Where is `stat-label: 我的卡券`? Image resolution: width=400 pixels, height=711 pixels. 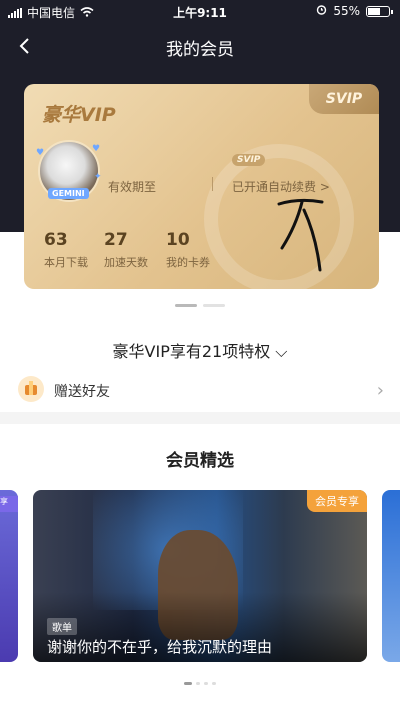 stat-label: 我的卡券 is located at coordinates (188, 262).